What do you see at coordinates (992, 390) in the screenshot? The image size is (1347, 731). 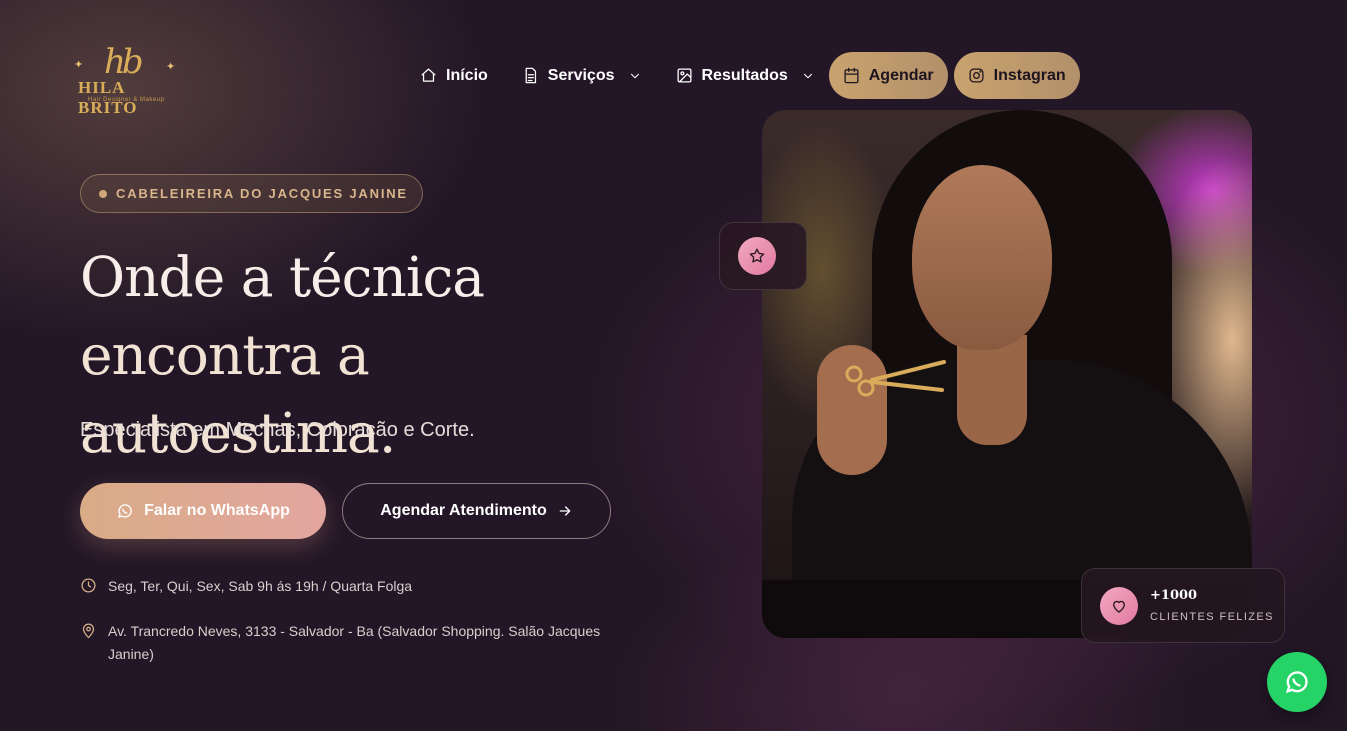 I see `photo-neck-shape` at bounding box center [992, 390].